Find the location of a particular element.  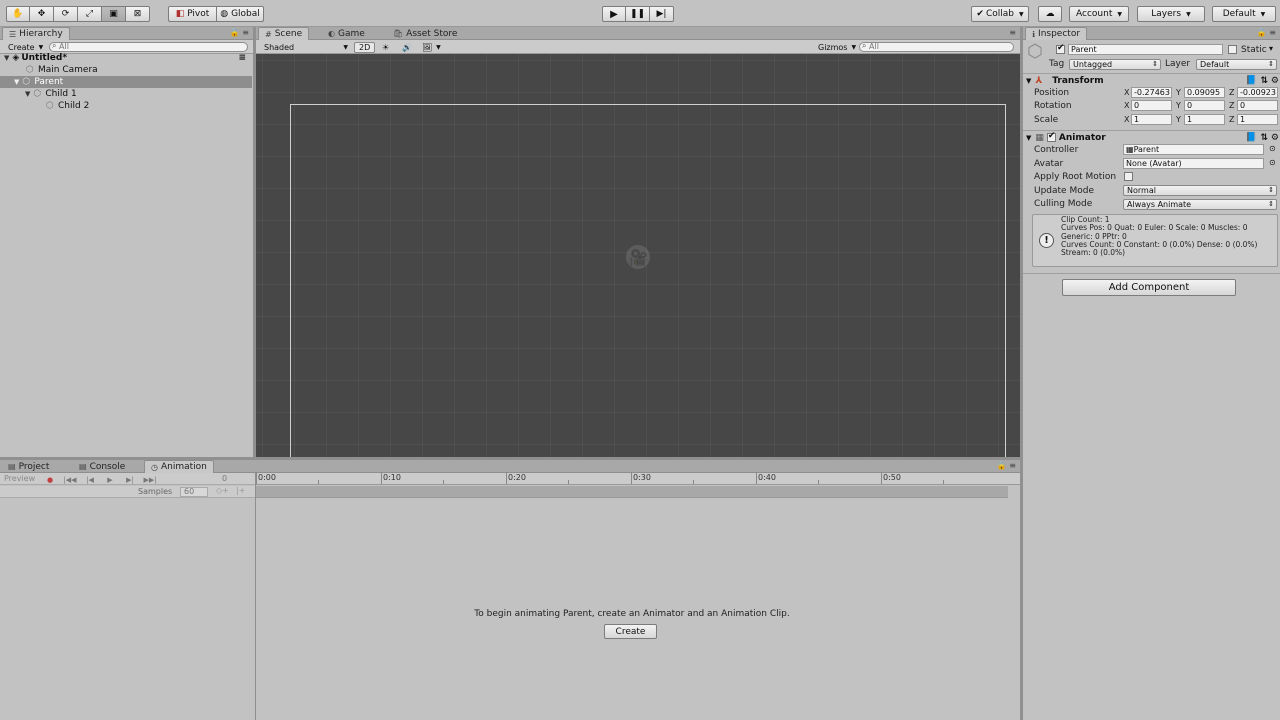

rotation-z-field: 0 is located at coordinates (1257, 105).